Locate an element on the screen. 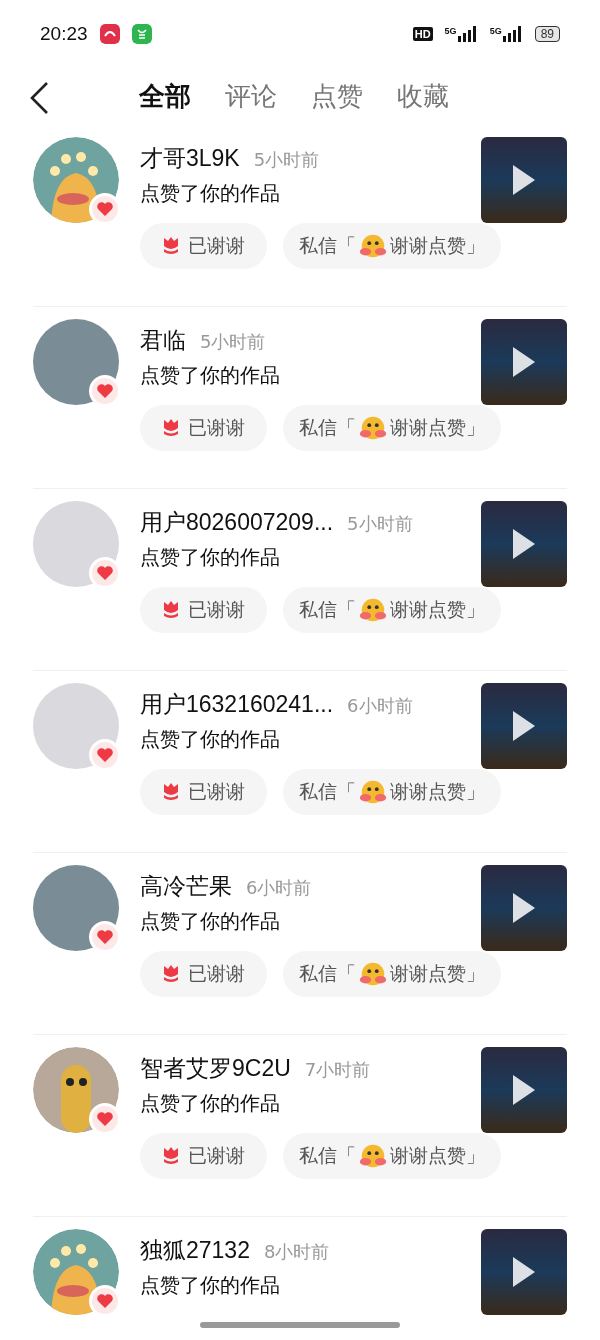  user-name: 才哥3L9K is located at coordinates (190, 158).